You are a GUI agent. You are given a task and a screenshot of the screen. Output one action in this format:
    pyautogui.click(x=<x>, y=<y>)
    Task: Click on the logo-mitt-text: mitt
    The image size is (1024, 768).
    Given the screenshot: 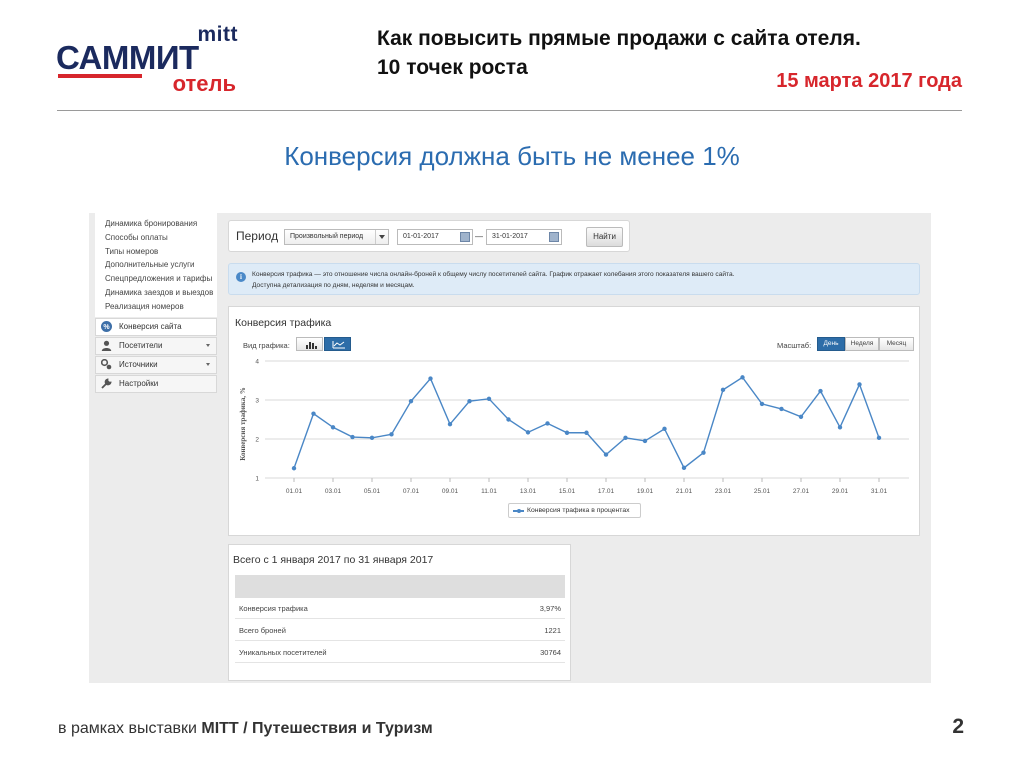 What is the action you would take?
    pyautogui.click(x=217, y=34)
    